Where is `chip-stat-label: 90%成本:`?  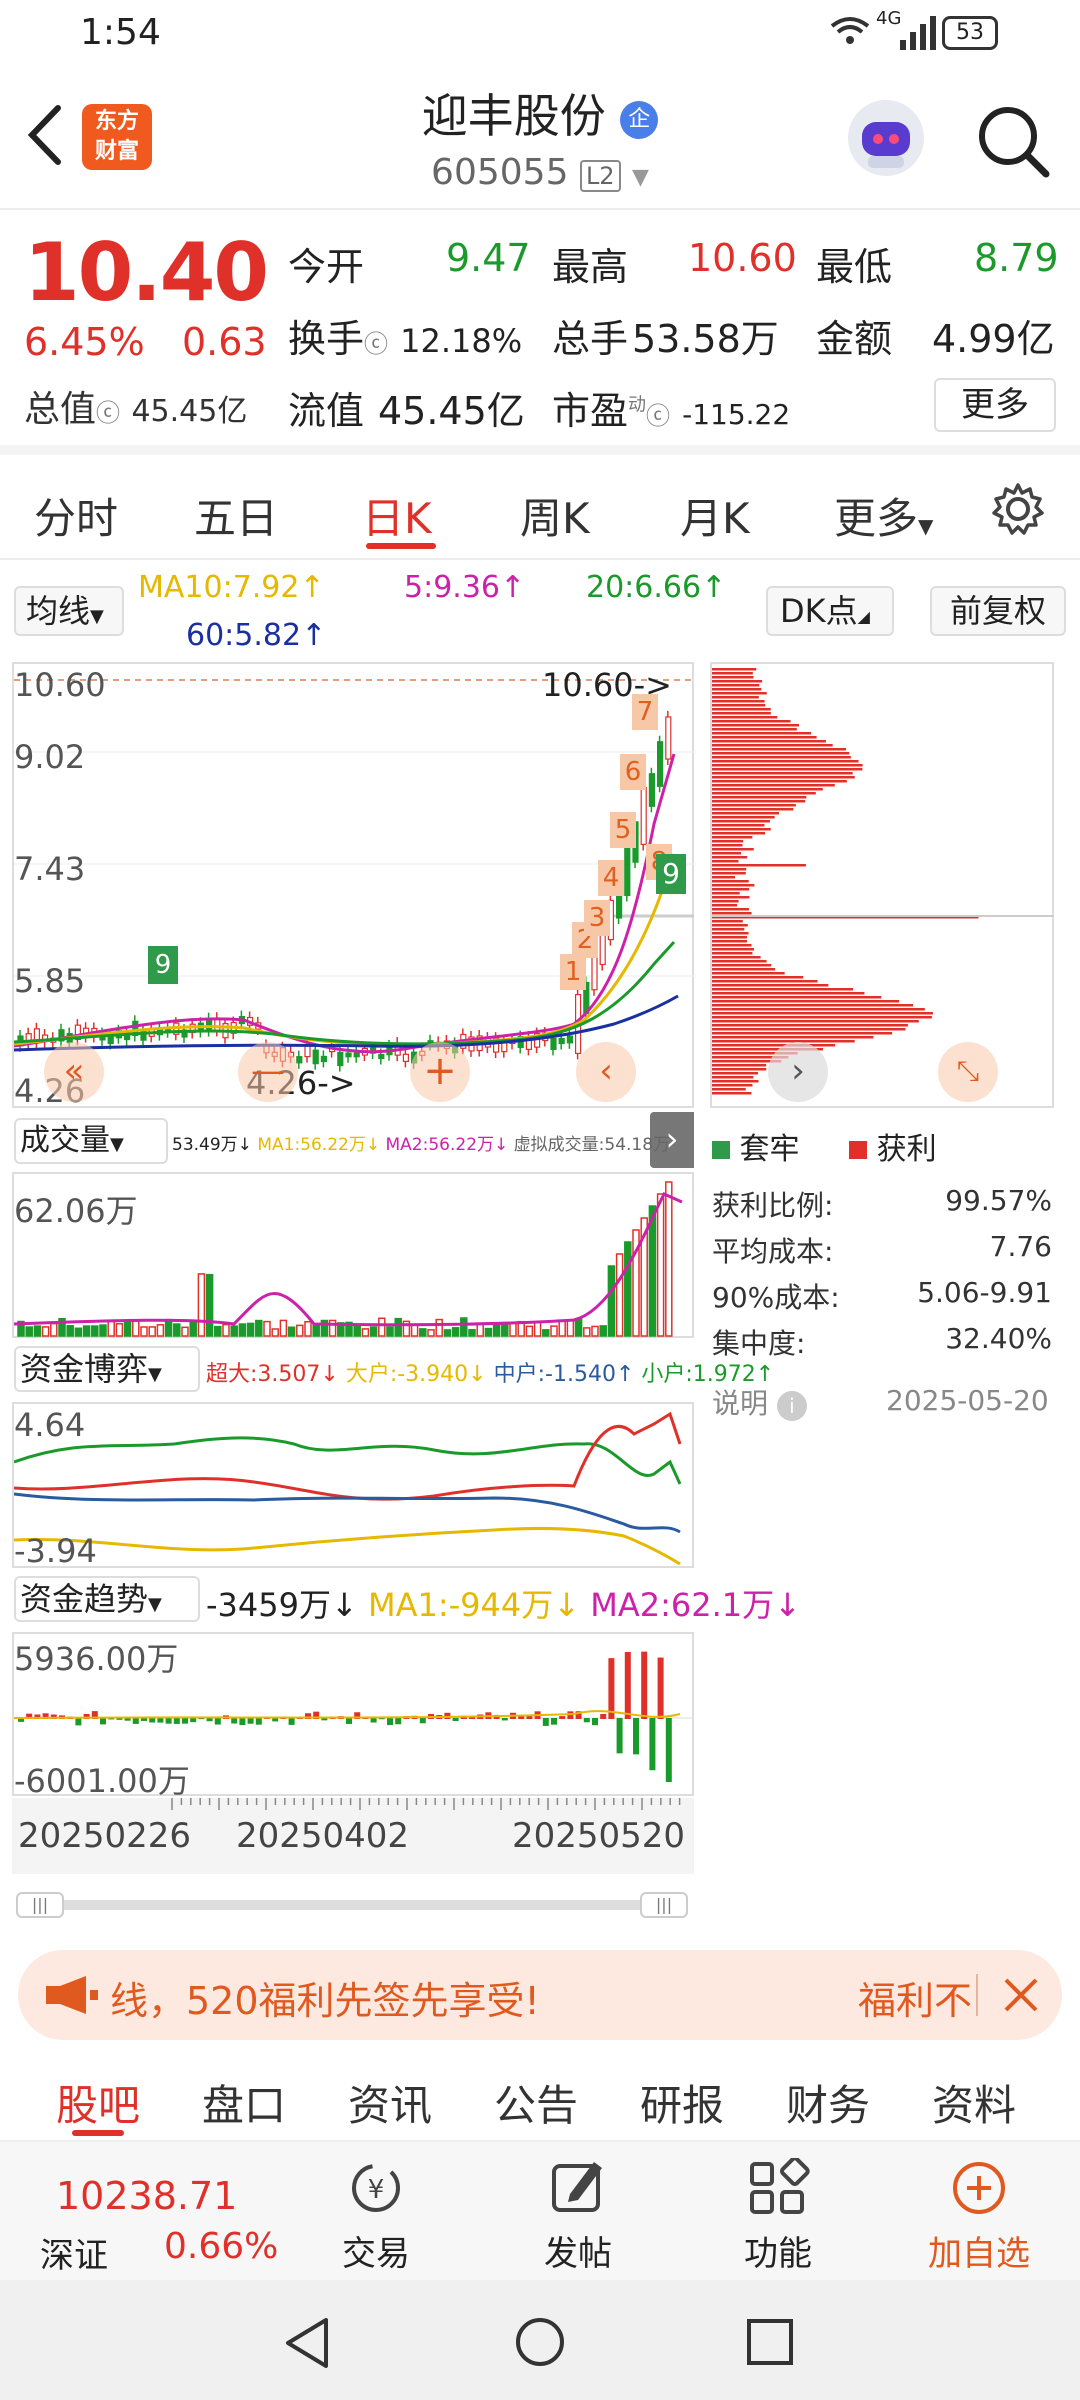 chip-stat-label: 90%成本: is located at coordinates (776, 1297).